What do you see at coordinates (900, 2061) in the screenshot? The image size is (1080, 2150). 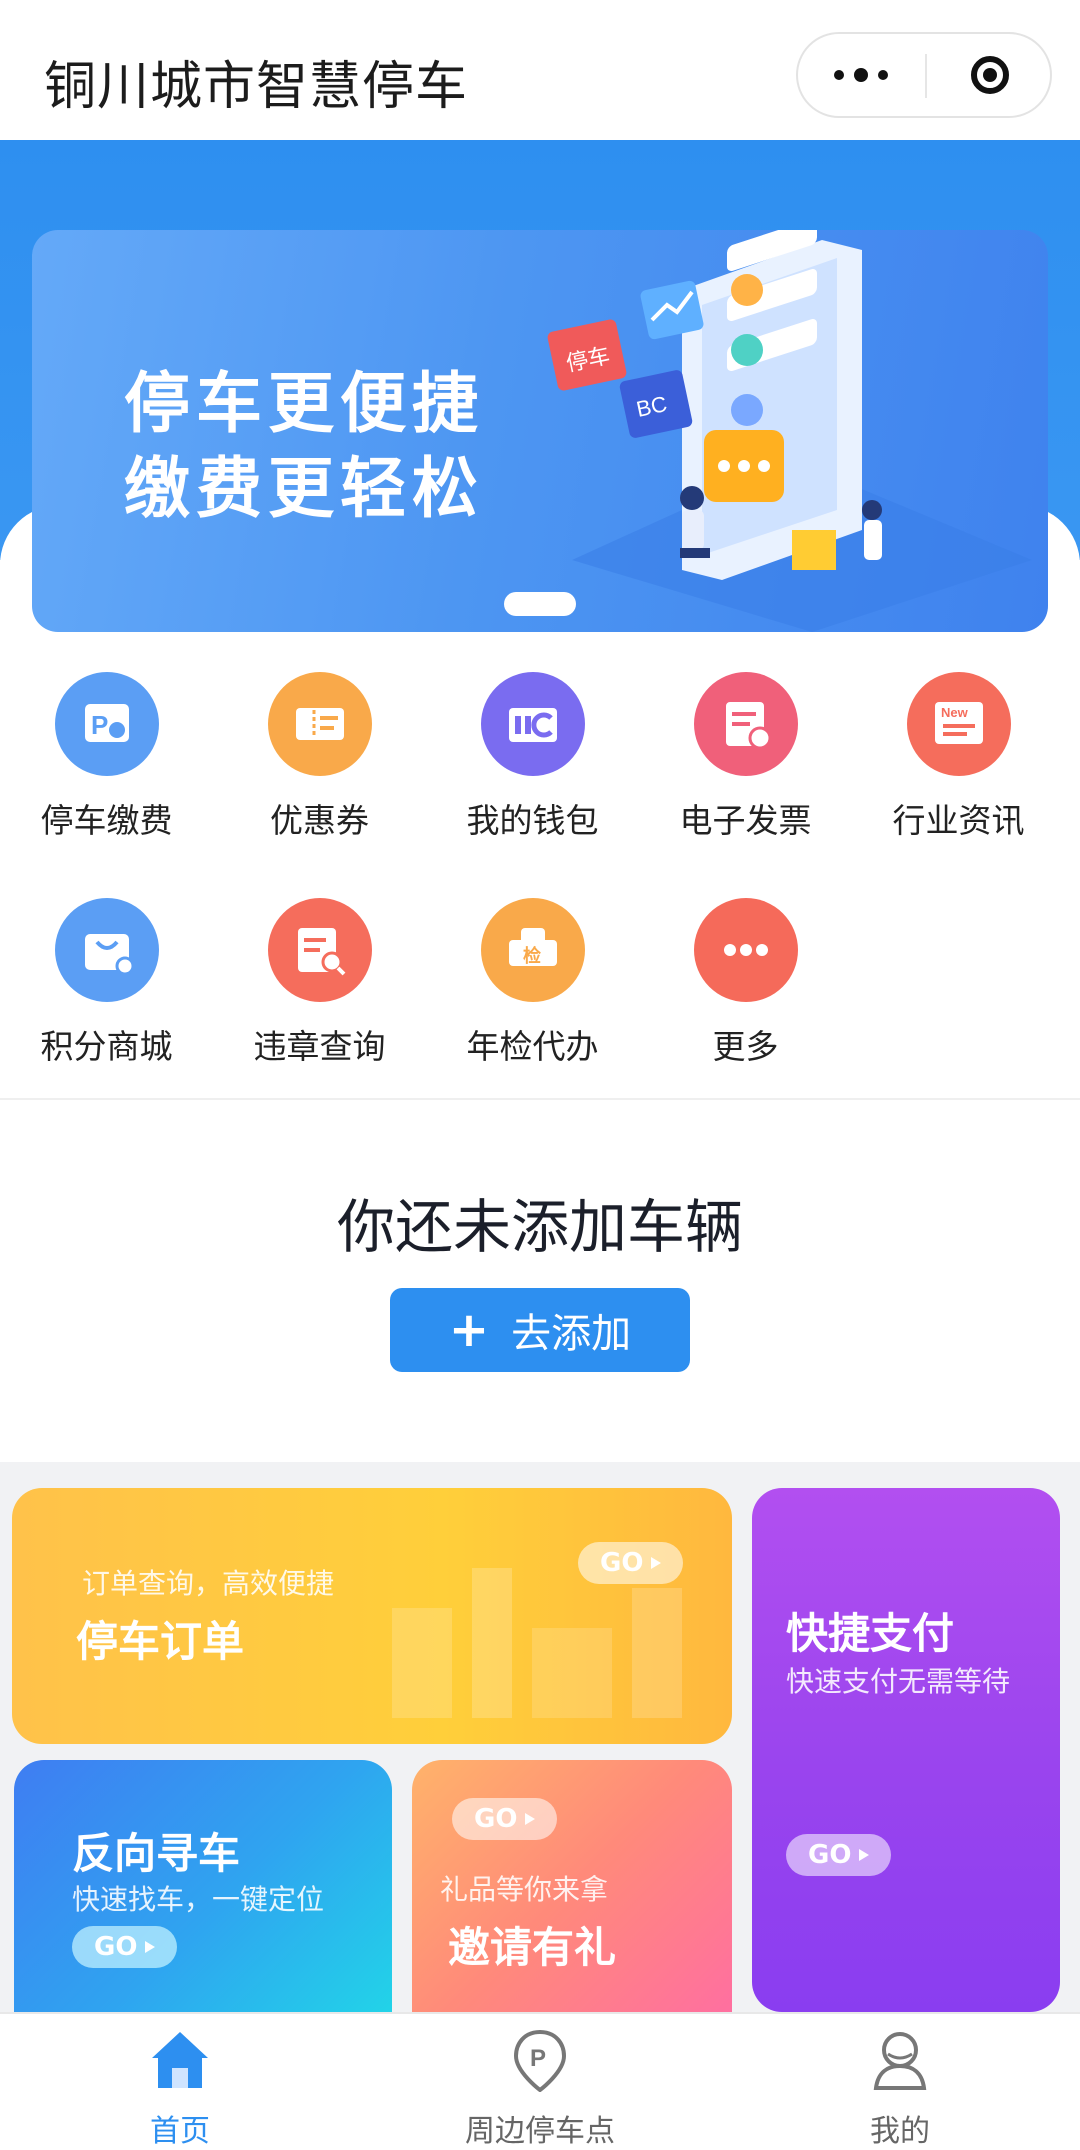 I see `user-icon` at bounding box center [900, 2061].